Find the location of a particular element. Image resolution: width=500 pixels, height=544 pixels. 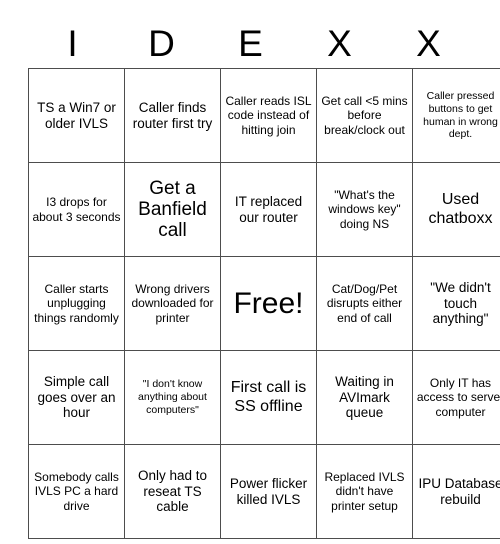

bingo-square: Caller starts unplugging things randomly is located at coordinates (76, 303).